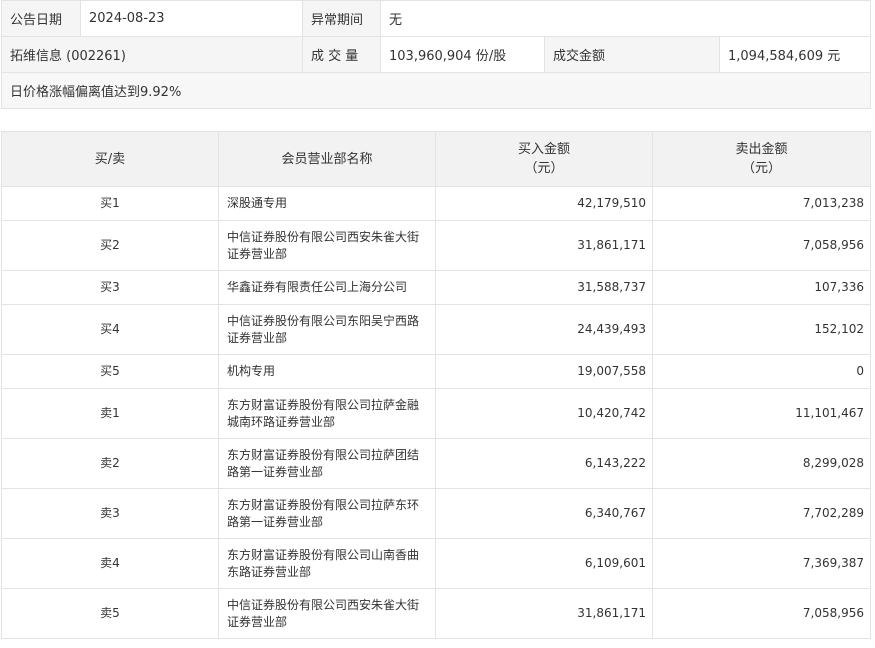  Describe the element at coordinates (462, 54) in the screenshot. I see `volume-value: 103,960,904 份/股` at that location.